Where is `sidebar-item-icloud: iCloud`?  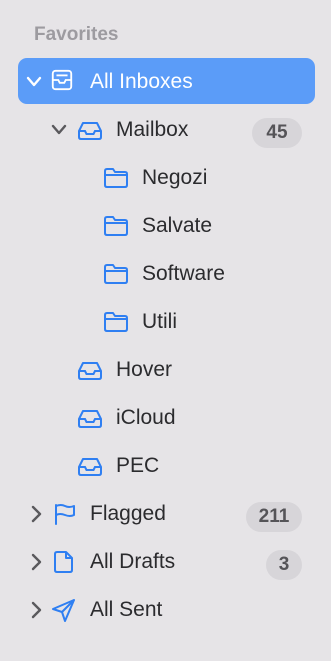 sidebar-item-icloud: iCloud is located at coordinates (165, 418).